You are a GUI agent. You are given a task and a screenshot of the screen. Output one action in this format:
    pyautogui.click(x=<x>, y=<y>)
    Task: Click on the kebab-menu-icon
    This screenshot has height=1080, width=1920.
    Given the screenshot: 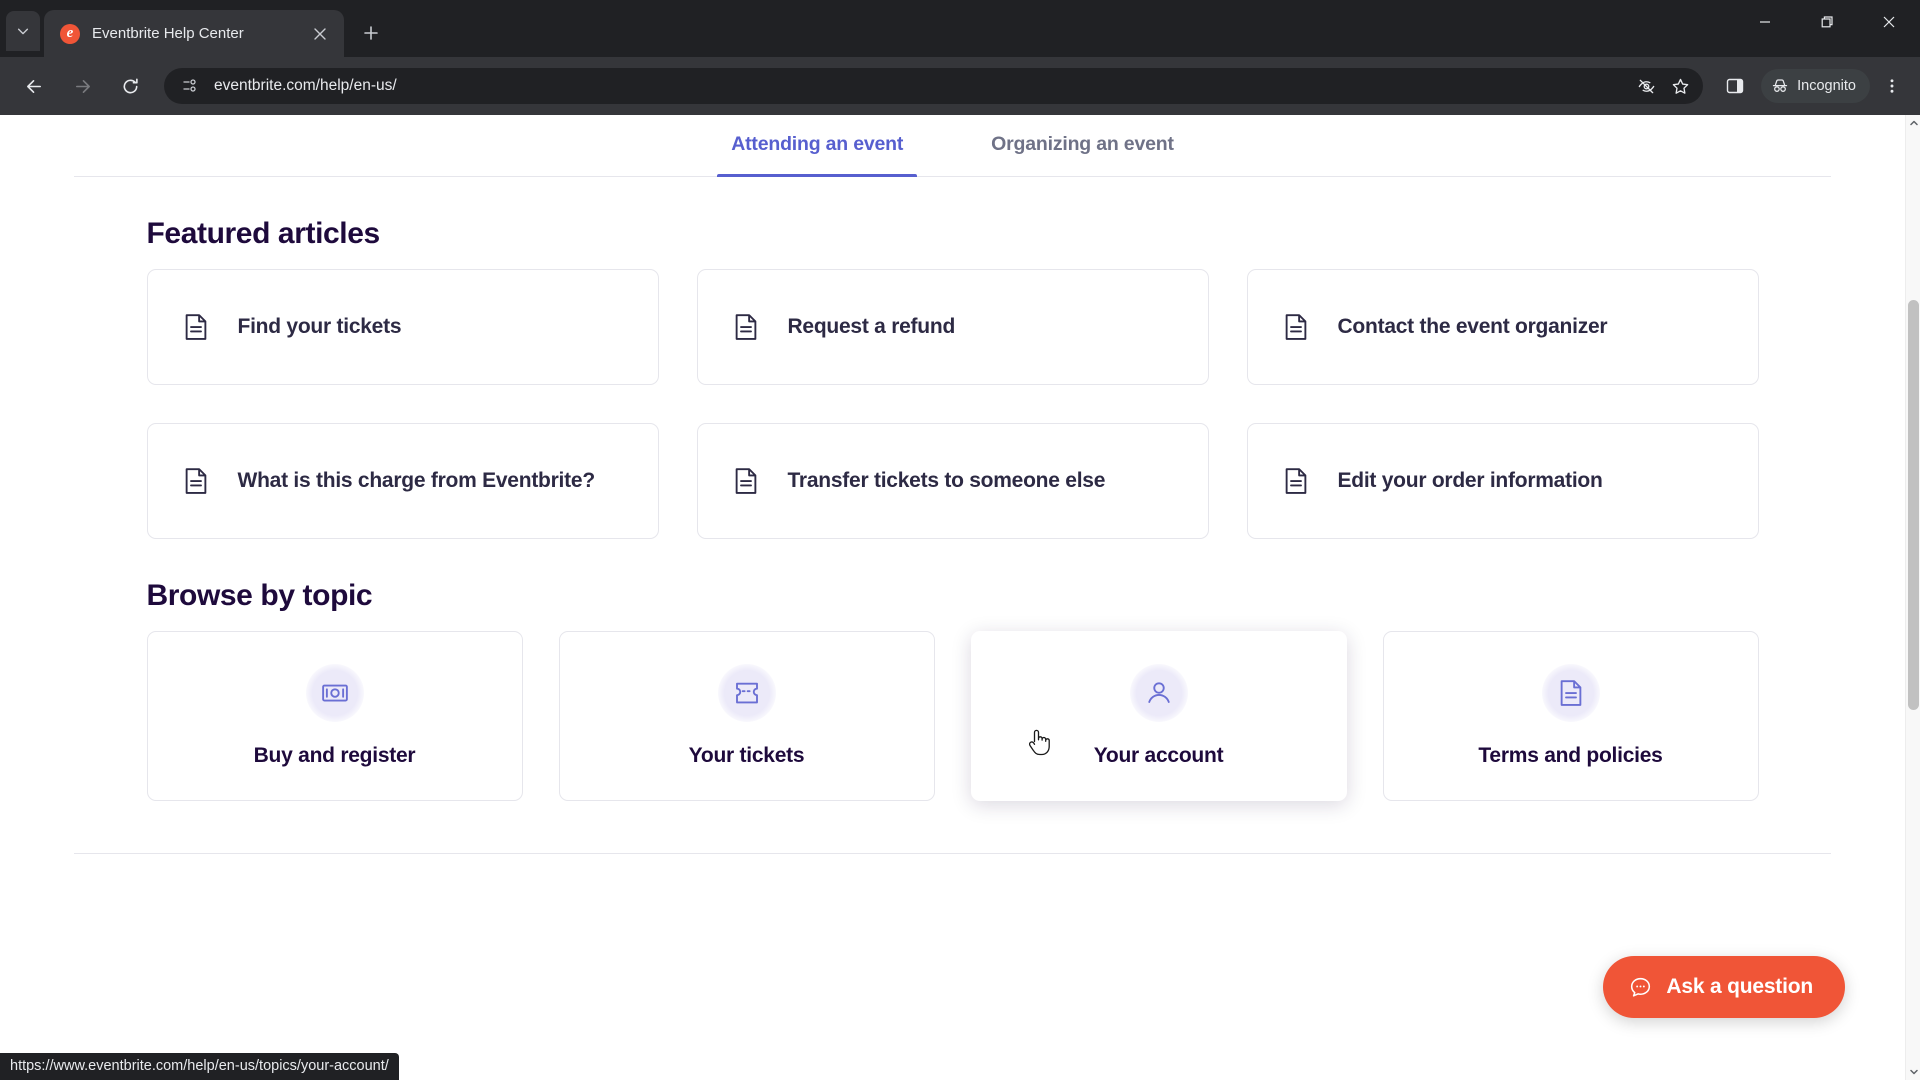 What is the action you would take?
    pyautogui.click(x=1892, y=86)
    